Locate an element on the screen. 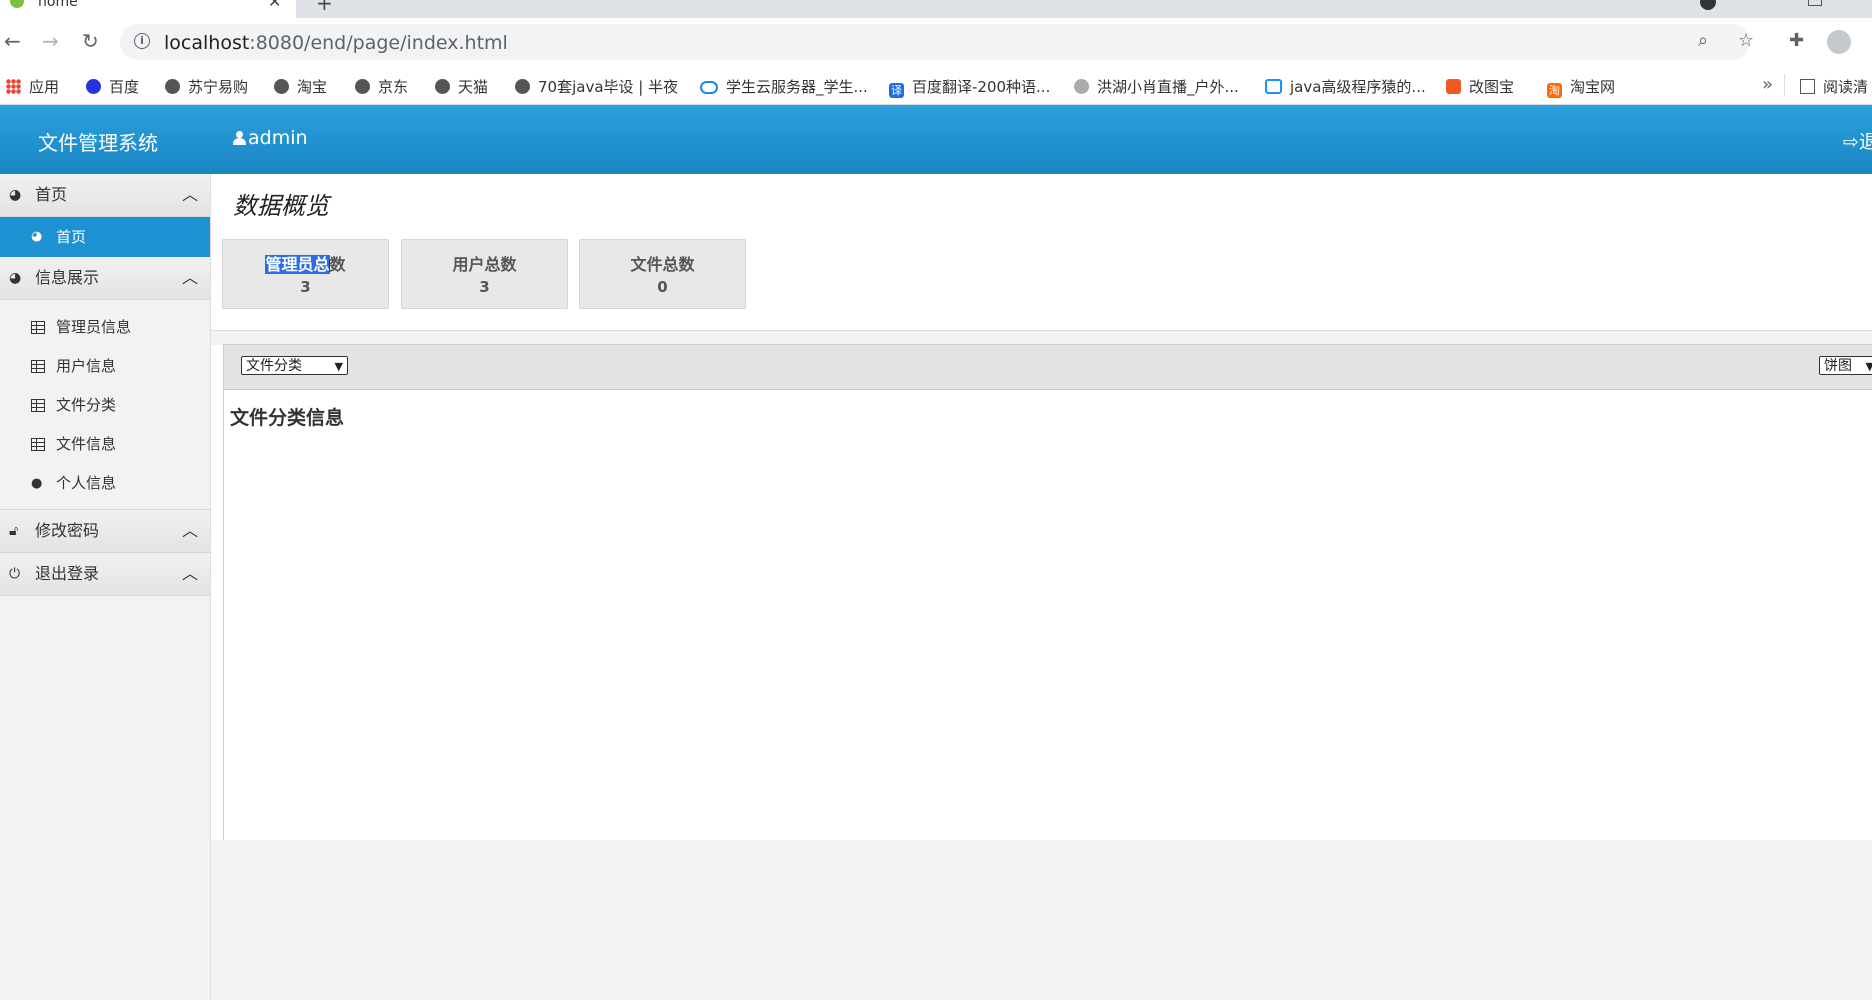 The height and width of the screenshot is (1000, 1872). power-icon: ⏻ is located at coordinates (15, 574).